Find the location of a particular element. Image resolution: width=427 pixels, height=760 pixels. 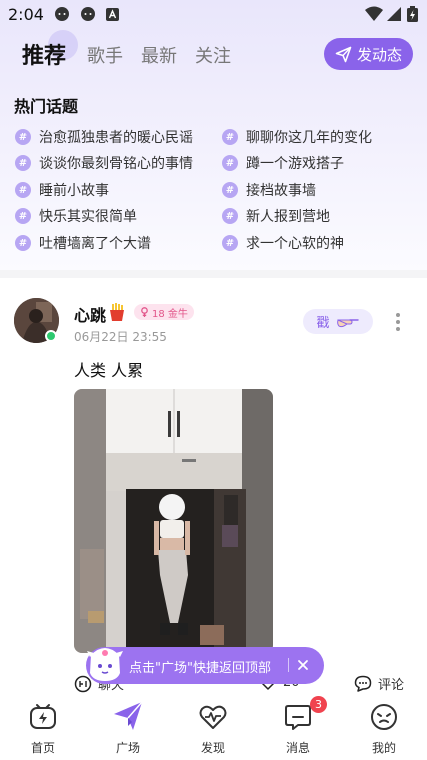

tab-latest: 最新 is located at coordinates (159, 55).